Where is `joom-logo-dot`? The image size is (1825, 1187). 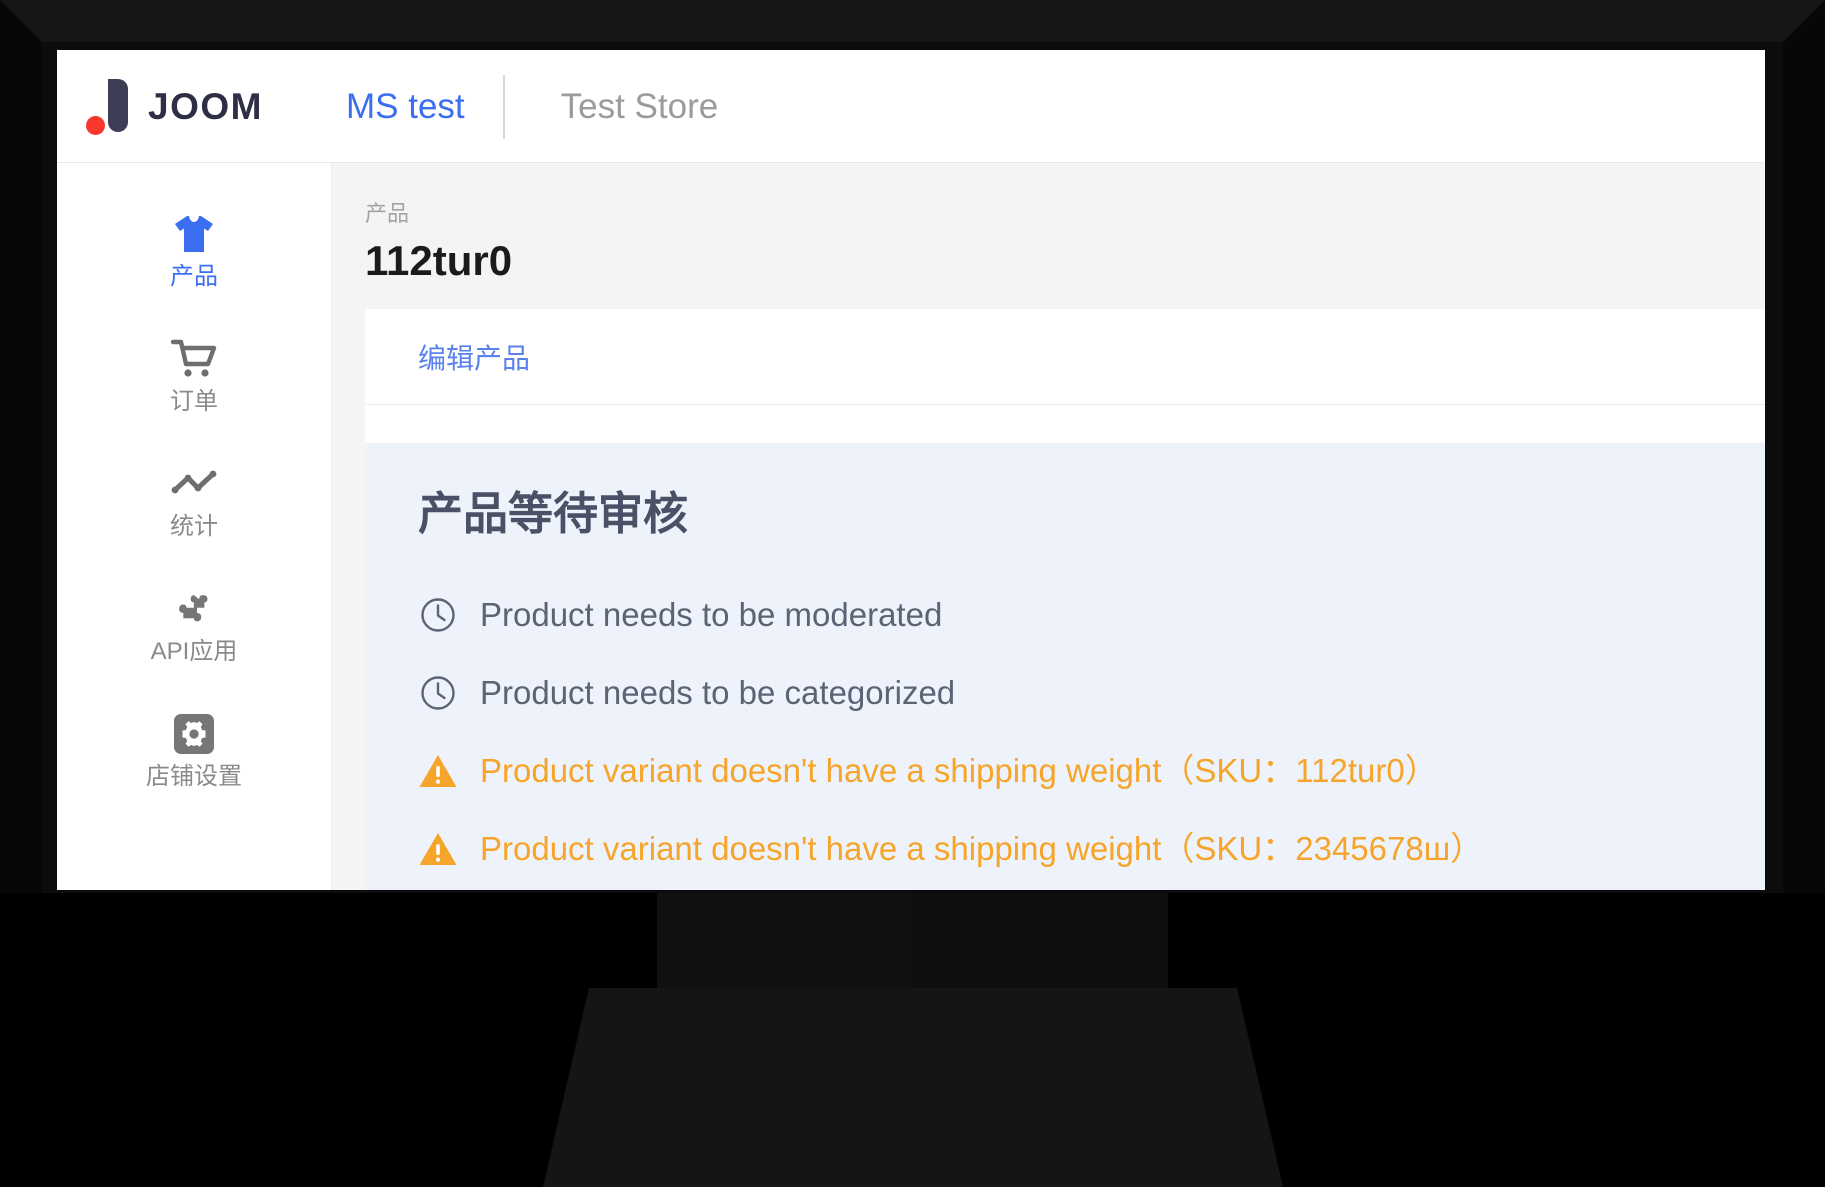
joom-logo-dot is located at coordinates (95, 125).